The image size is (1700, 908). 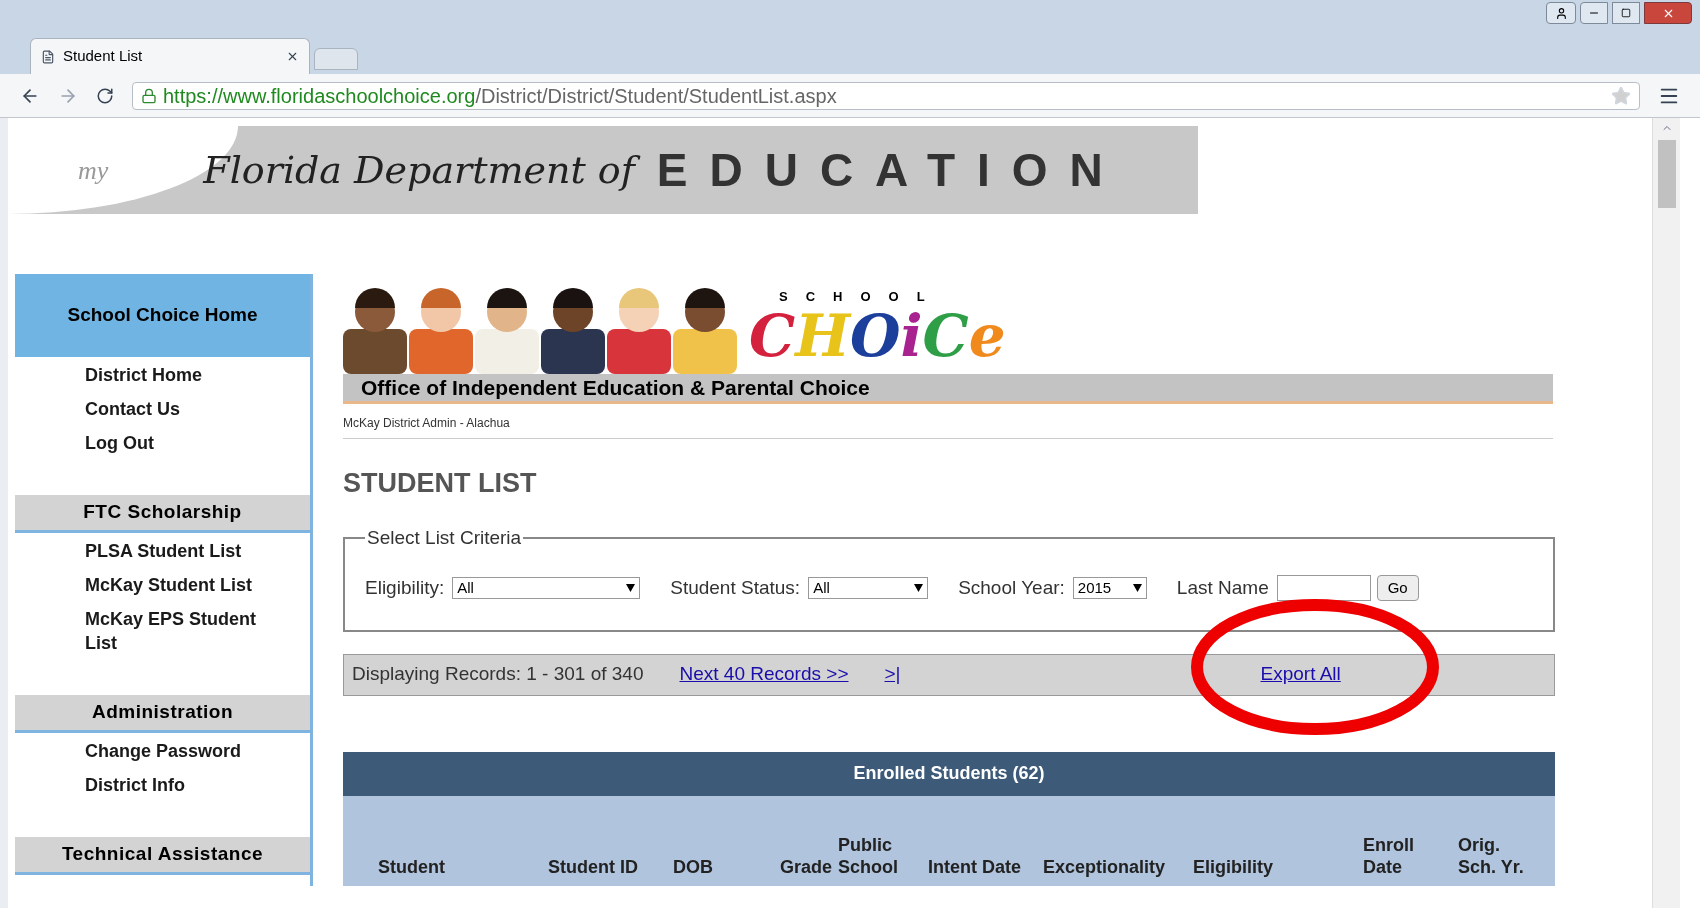 What do you see at coordinates (162, 856) in the screenshot?
I see `sidebar-heading: Technical Assistance` at bounding box center [162, 856].